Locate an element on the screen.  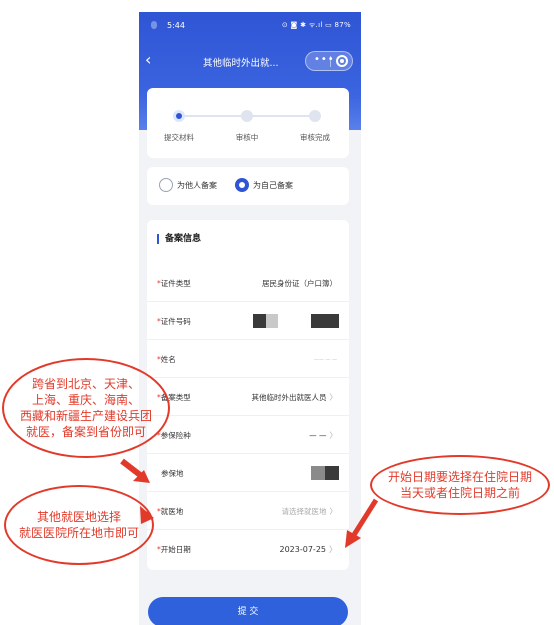
annotation-arrows is located at coordinates (249, 503).